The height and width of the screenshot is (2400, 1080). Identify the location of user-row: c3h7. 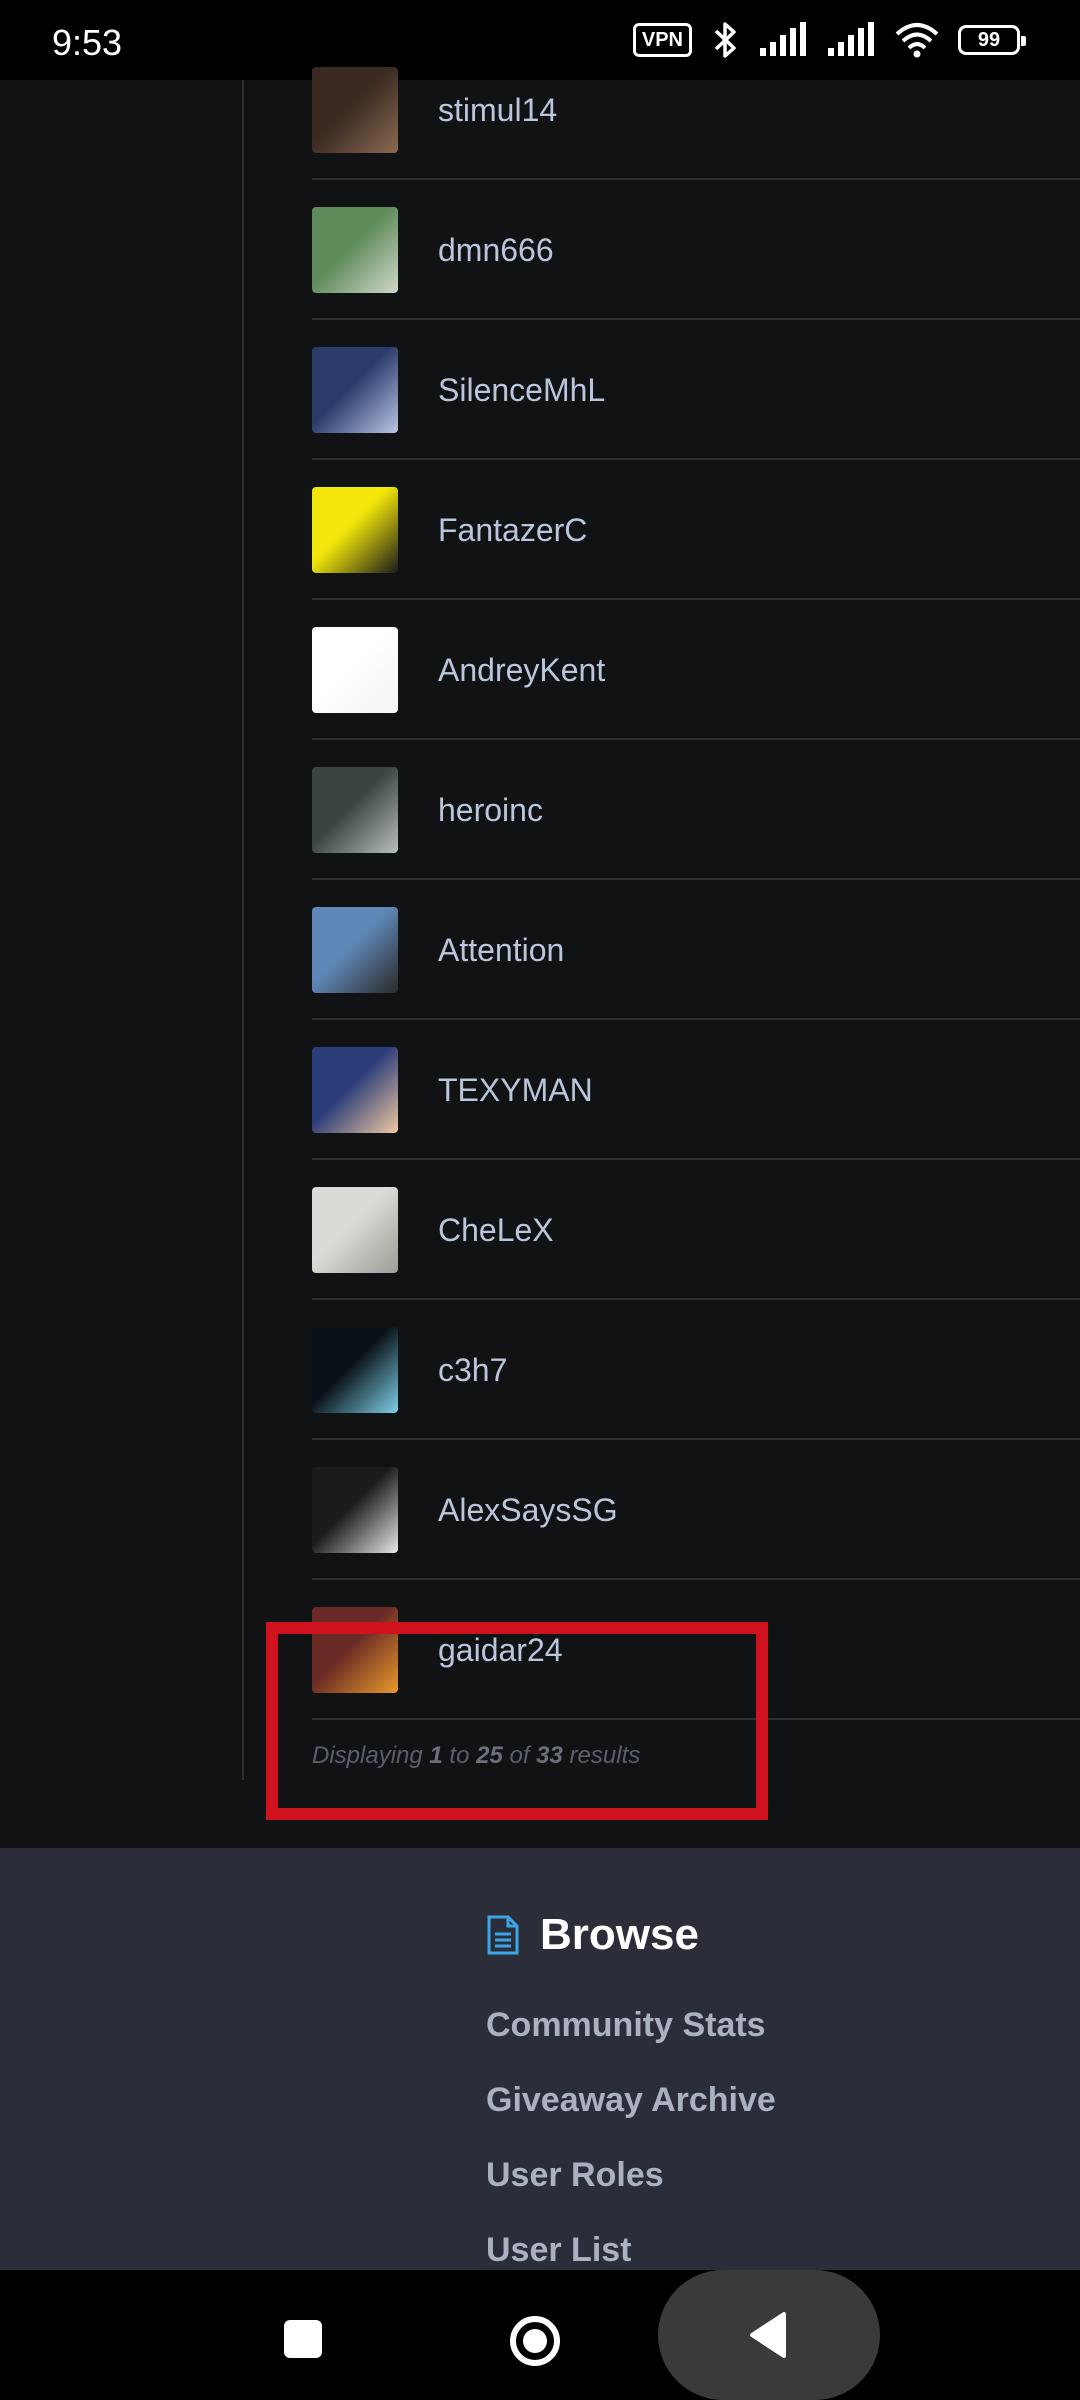
(696, 1370).